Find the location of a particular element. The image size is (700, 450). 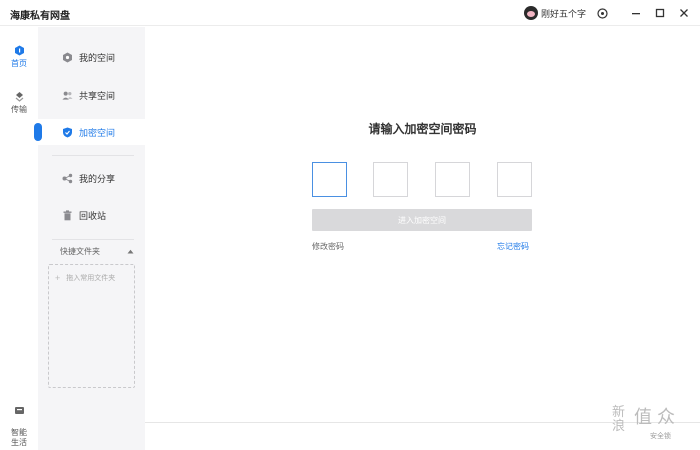

user-profile: 刚好五个字 is located at coordinates (555, 13).